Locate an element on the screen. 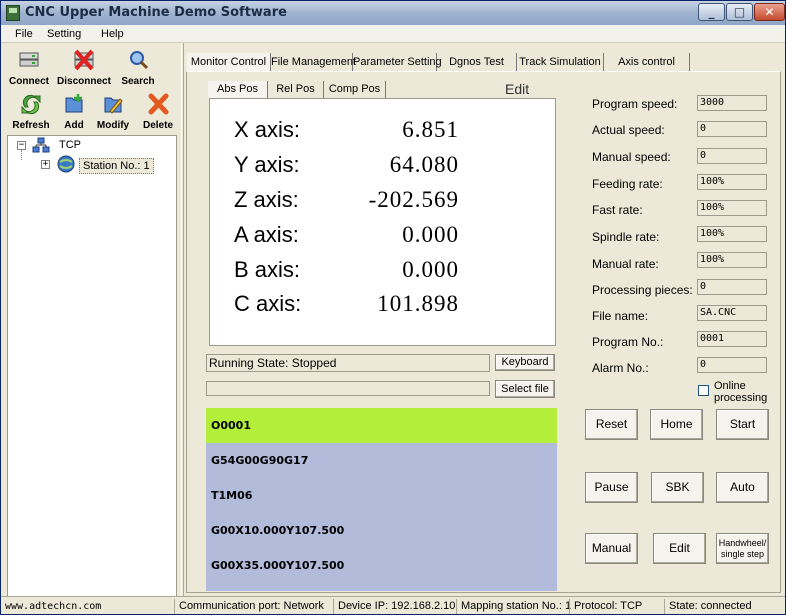  search-label: Search is located at coordinates (138, 81).